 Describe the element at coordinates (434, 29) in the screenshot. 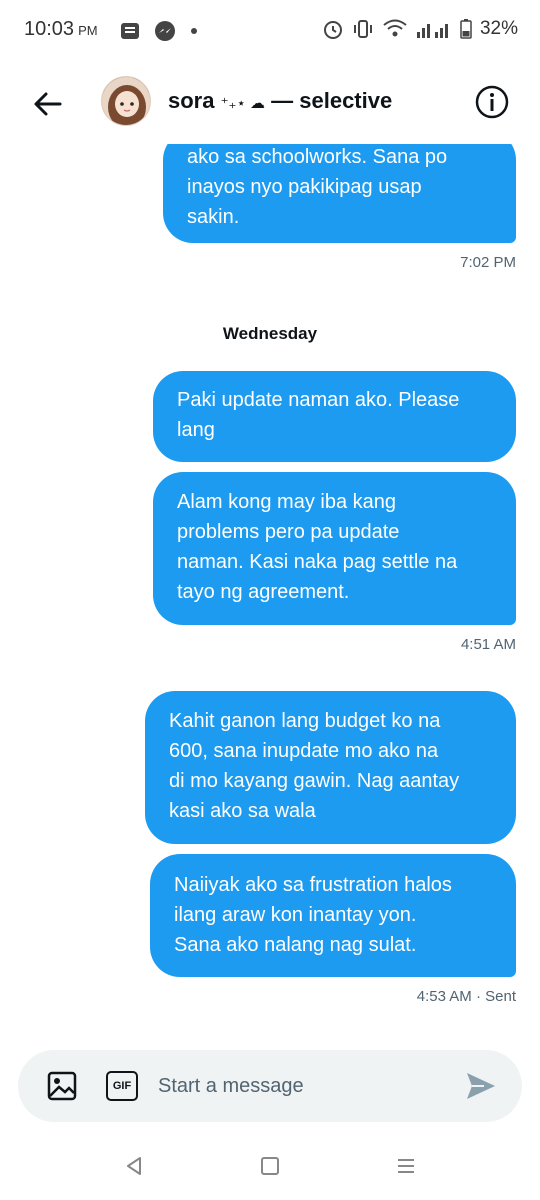

I see `signal-icon` at that location.